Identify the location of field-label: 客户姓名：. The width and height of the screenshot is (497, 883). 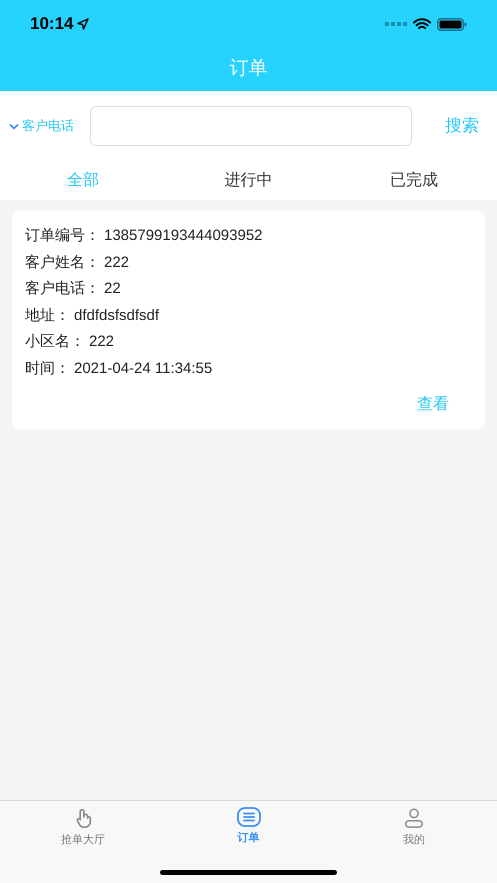
(62, 262).